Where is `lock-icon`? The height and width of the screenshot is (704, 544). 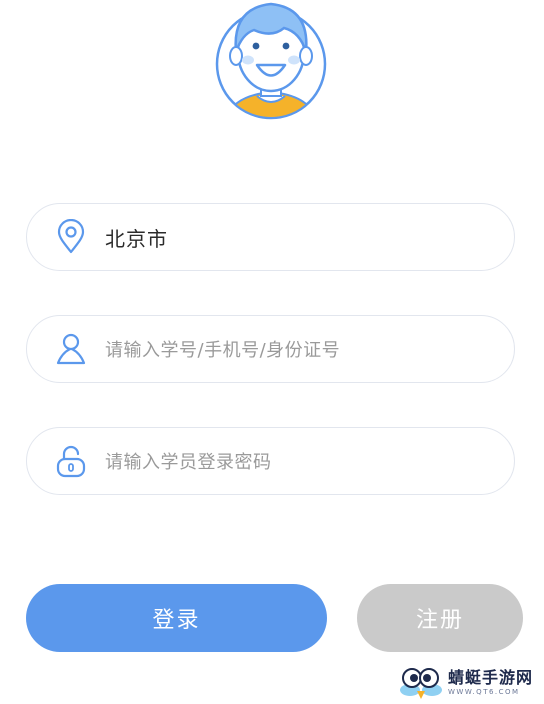
lock-icon is located at coordinates (71, 461).